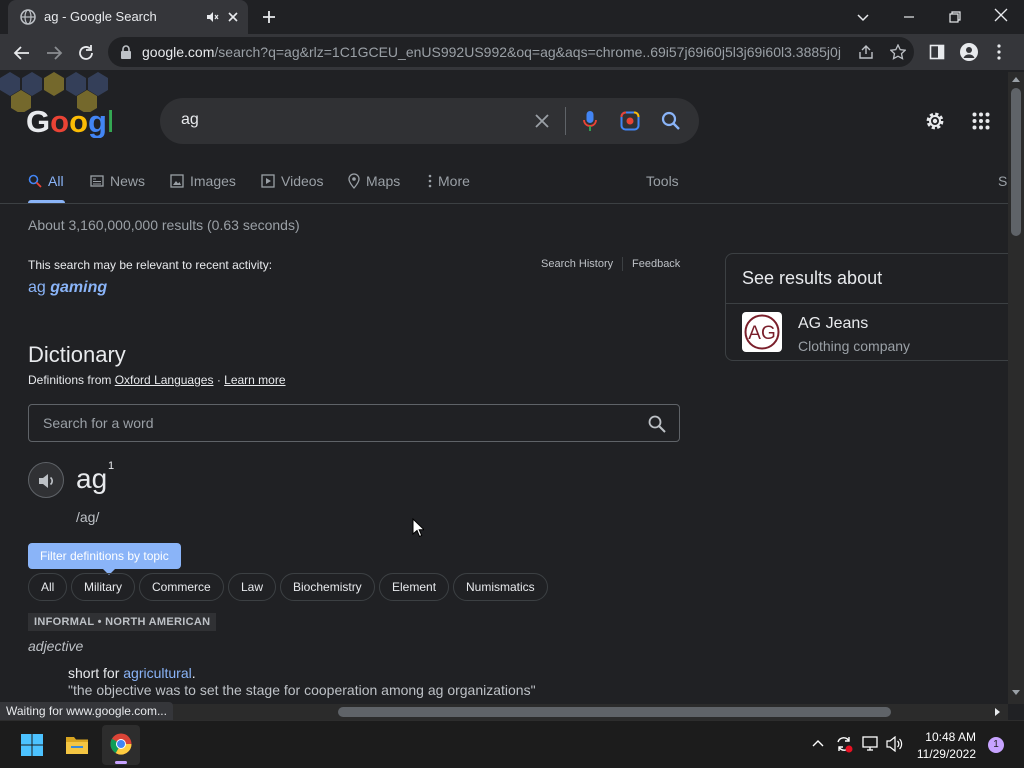 The height and width of the screenshot is (768, 1024). What do you see at coordinates (542, 121) in the screenshot?
I see `clear-search-icon` at bounding box center [542, 121].